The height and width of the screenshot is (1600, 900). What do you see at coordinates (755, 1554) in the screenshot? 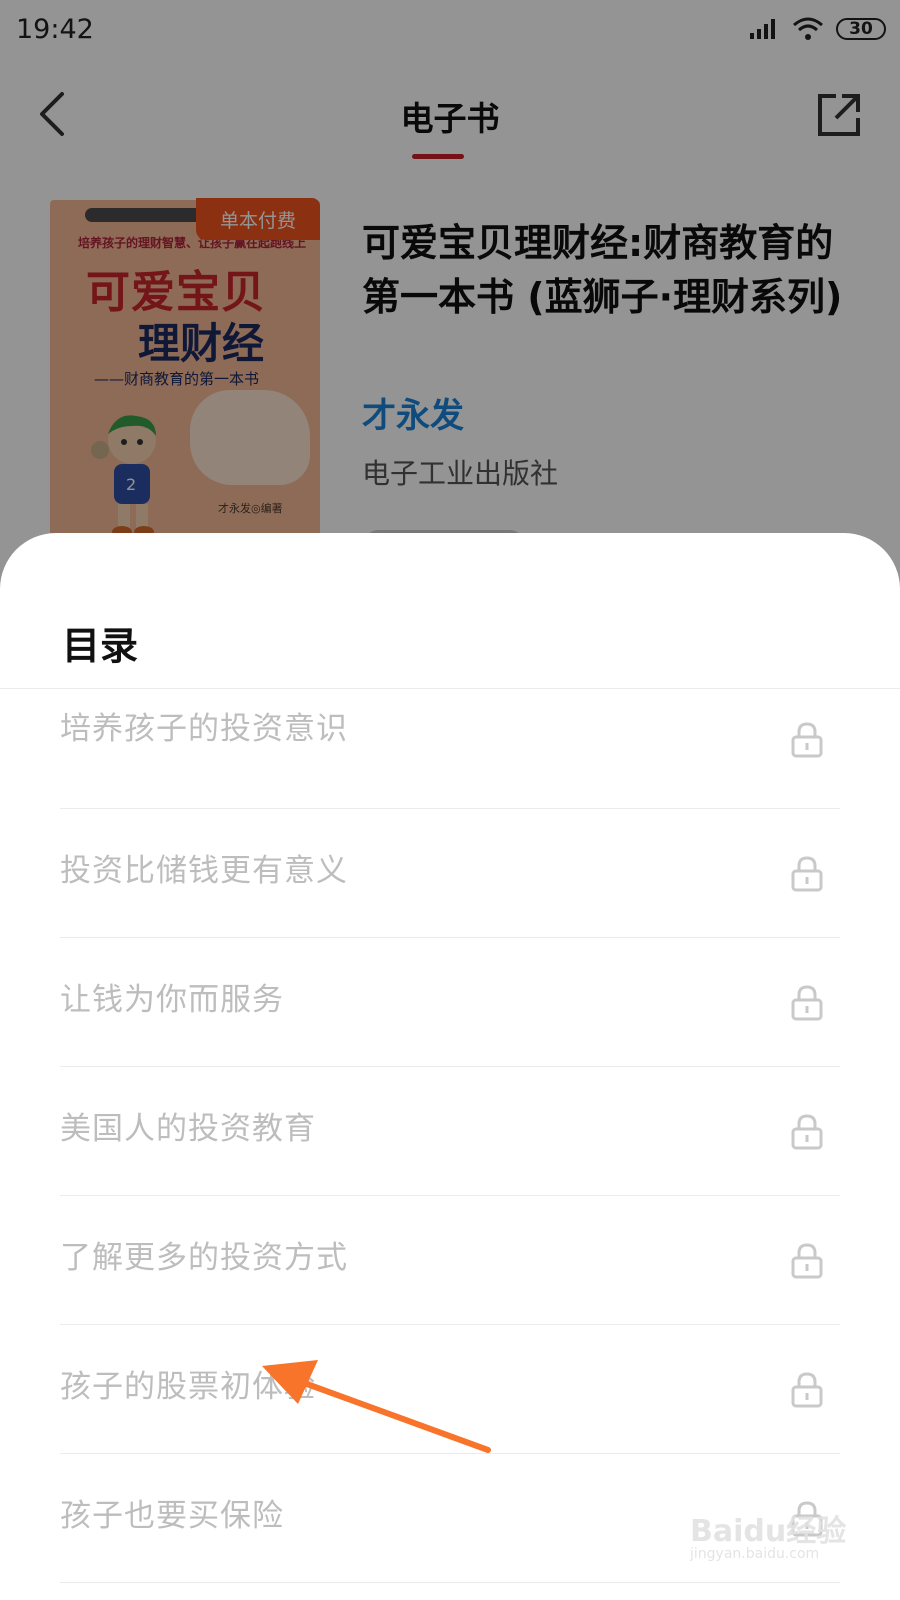
I see `watermark-url: jingyan.baidu.com` at bounding box center [755, 1554].